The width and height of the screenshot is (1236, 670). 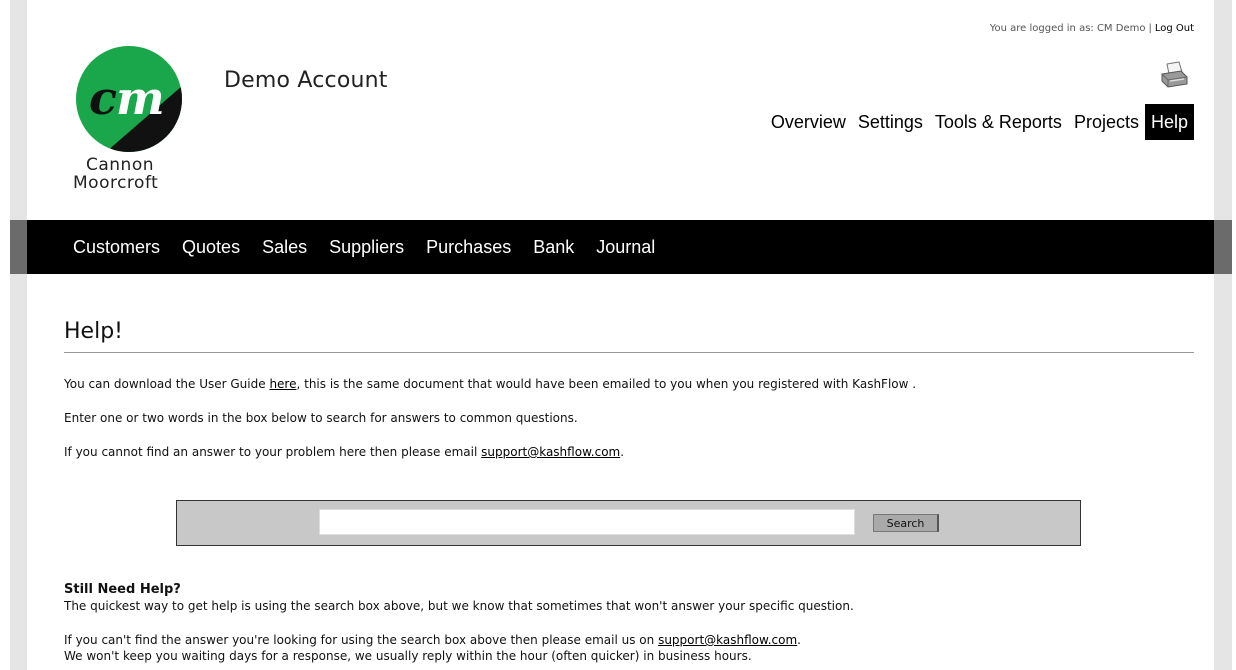 What do you see at coordinates (103, 98) in the screenshot?
I see `svg-text: c` at bounding box center [103, 98].